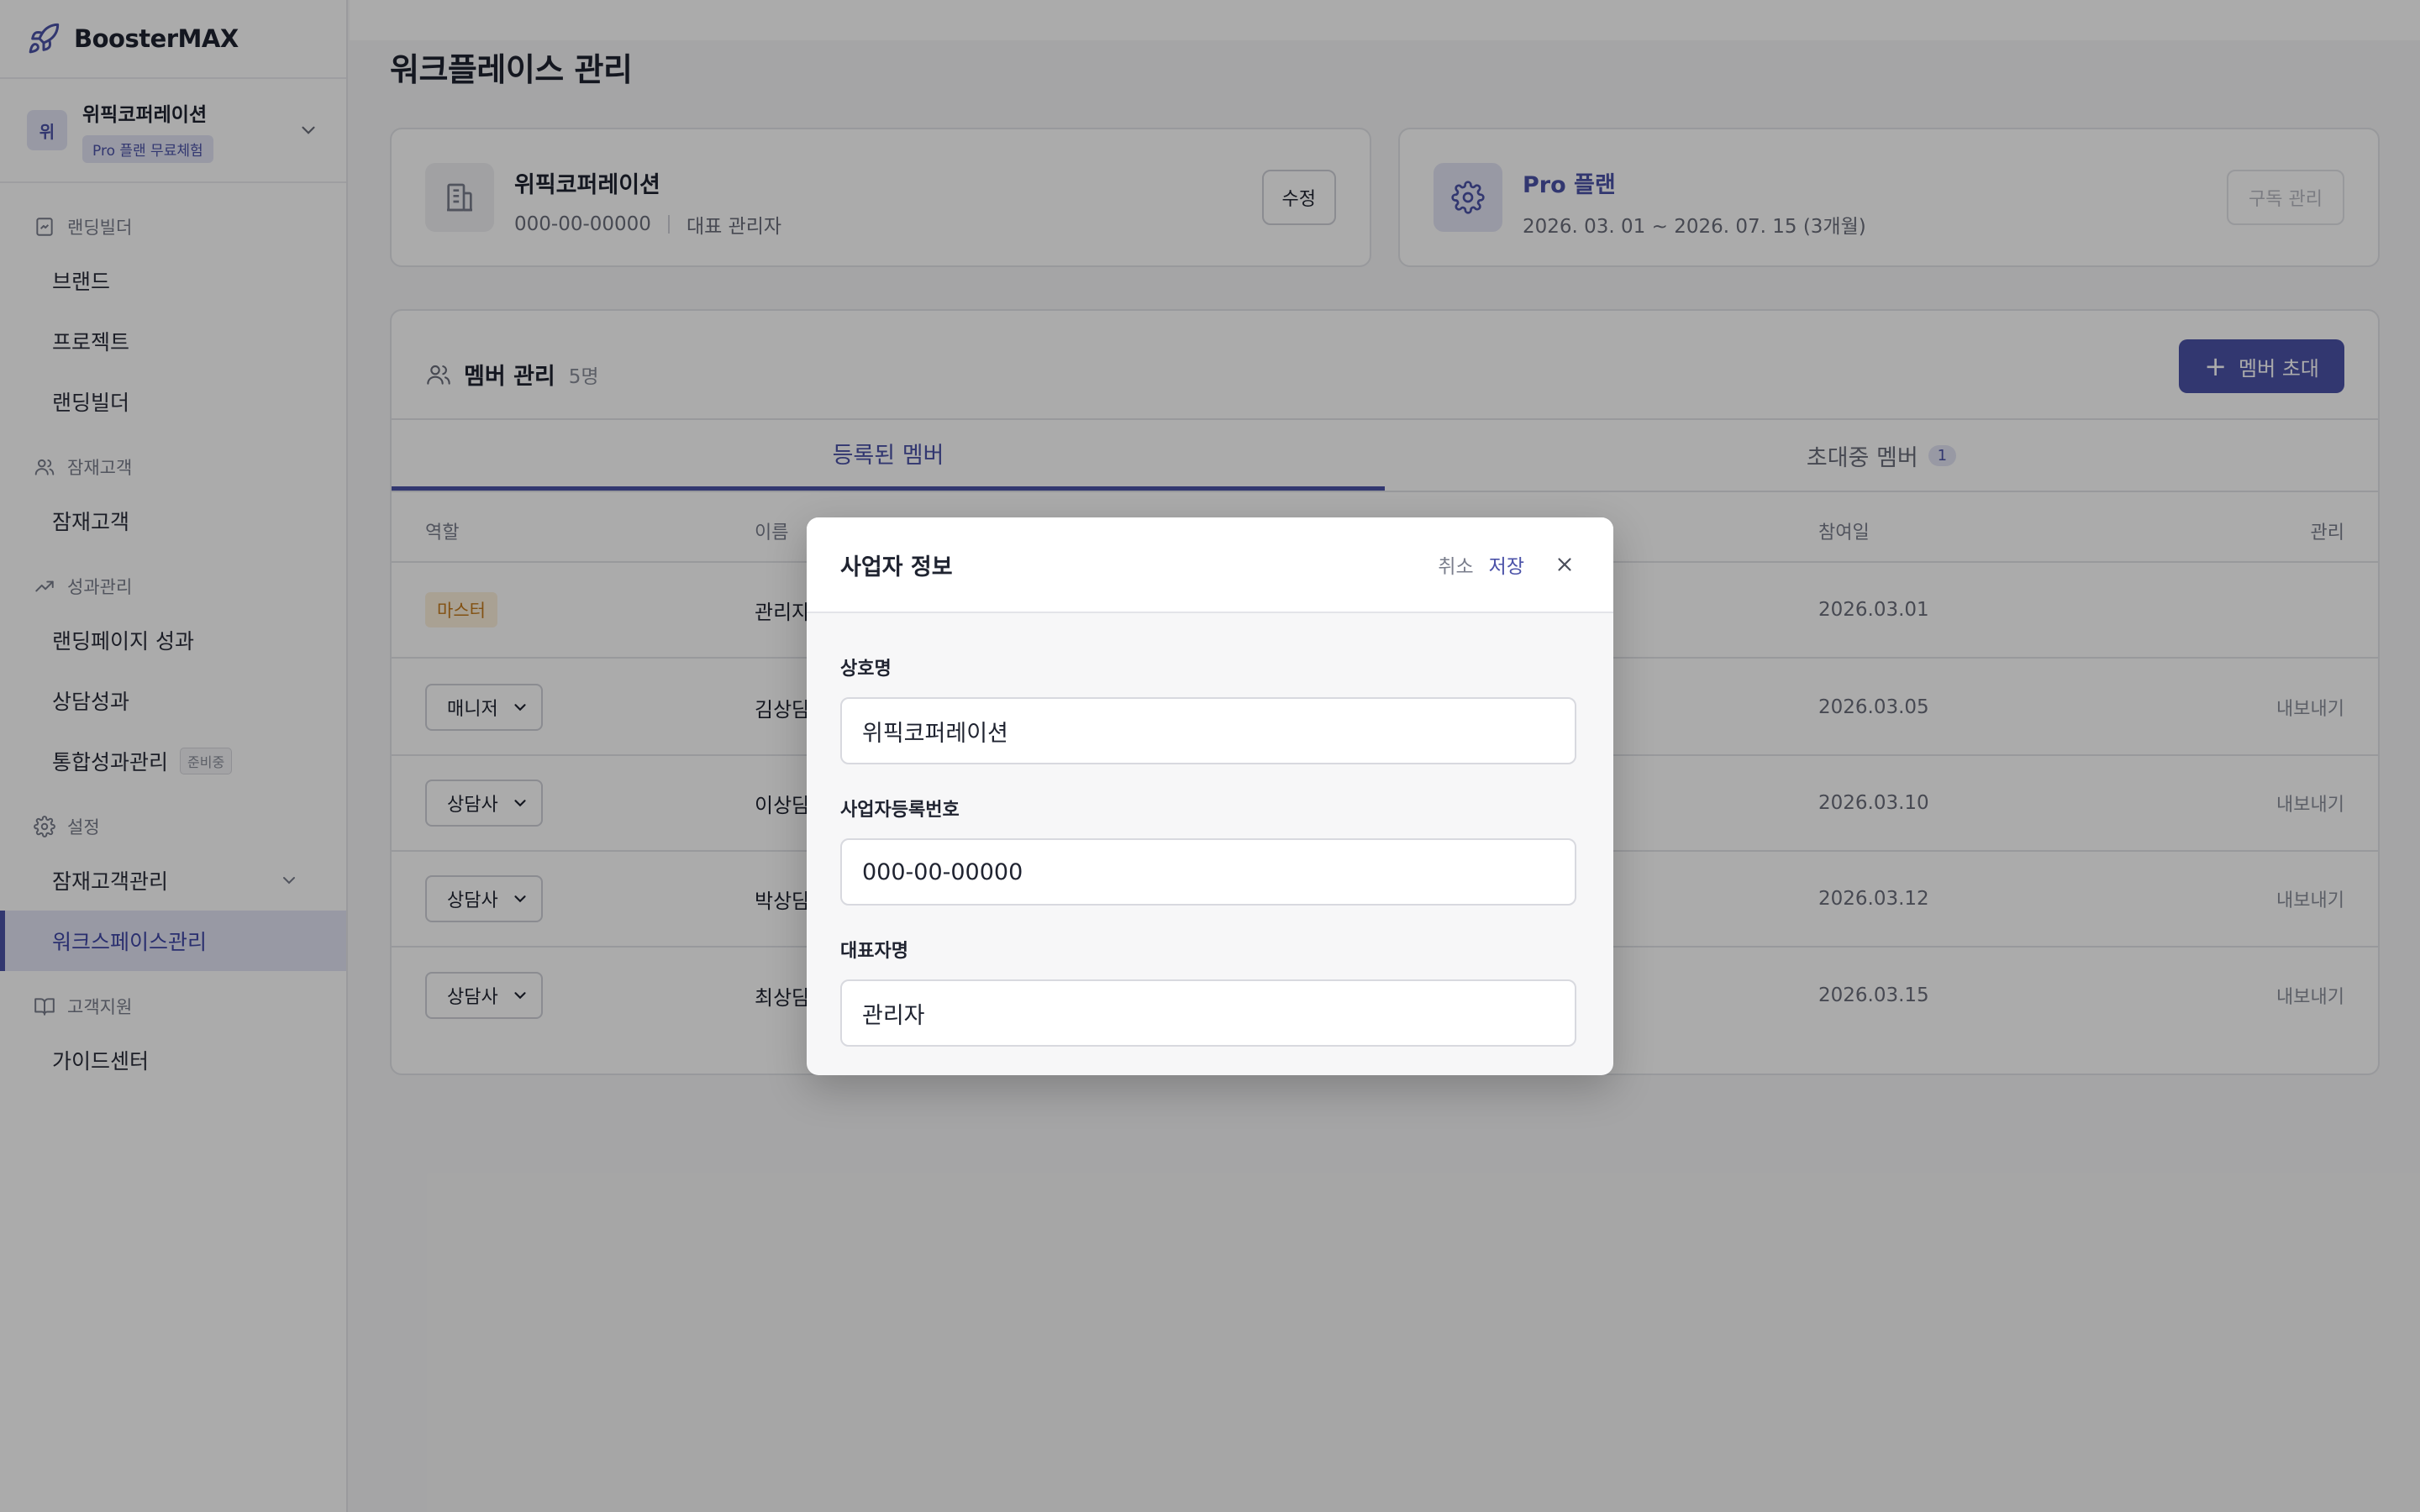 The height and width of the screenshot is (1512, 2420). Describe the element at coordinates (900, 810) in the screenshot. I see `field-label: 사업자등록번호` at that location.